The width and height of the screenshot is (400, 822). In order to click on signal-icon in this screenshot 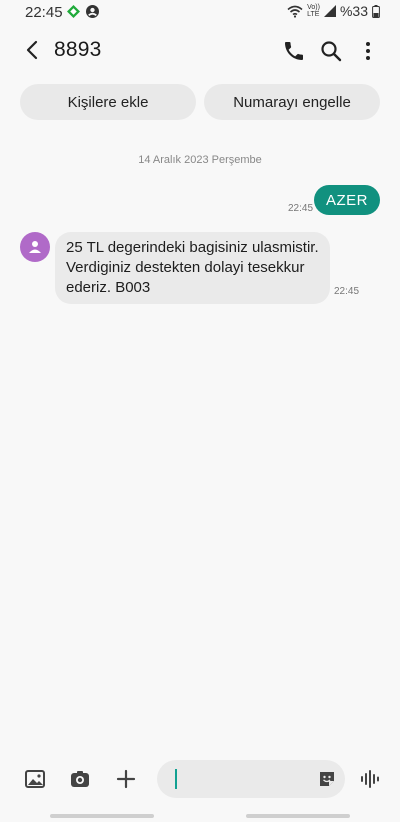, I will do `click(329, 11)`.